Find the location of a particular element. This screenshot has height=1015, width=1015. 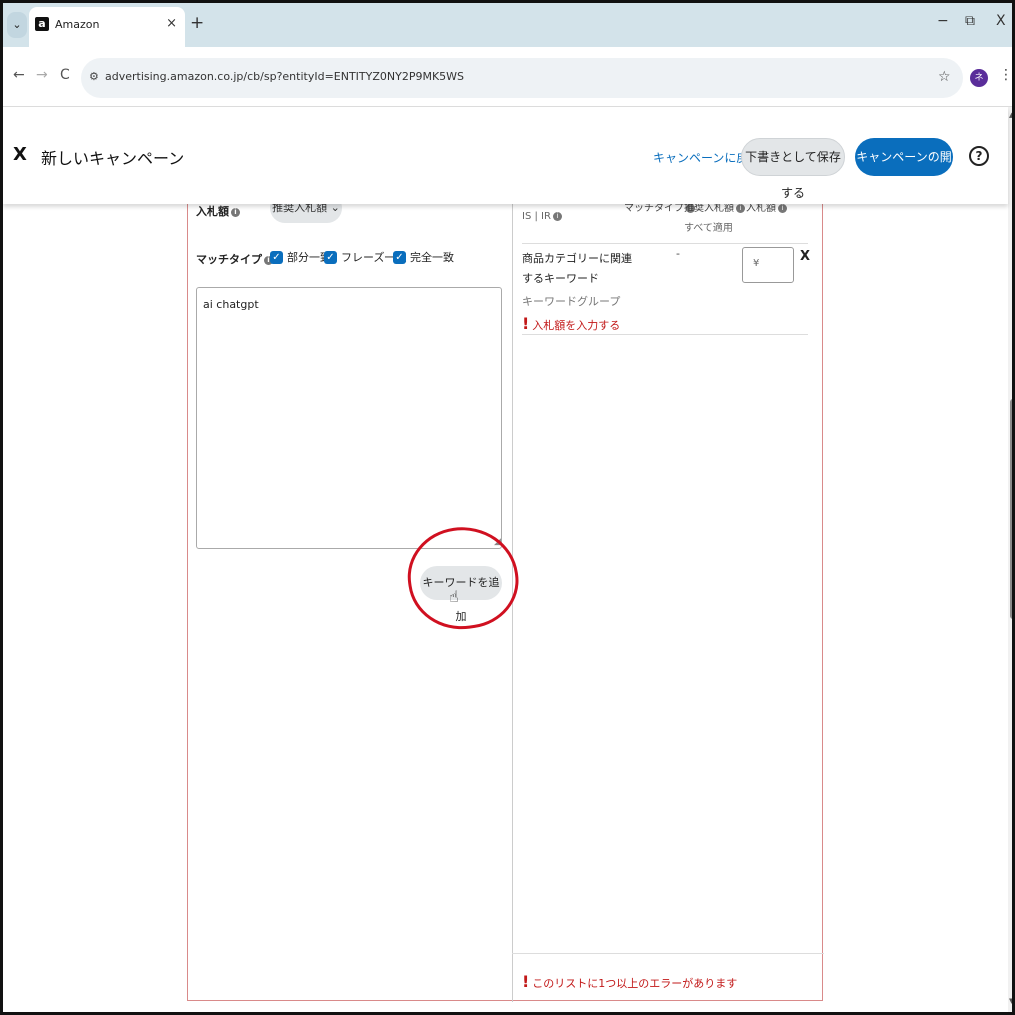

match-type-label: マッチタイプ i is located at coordinates (234, 259).